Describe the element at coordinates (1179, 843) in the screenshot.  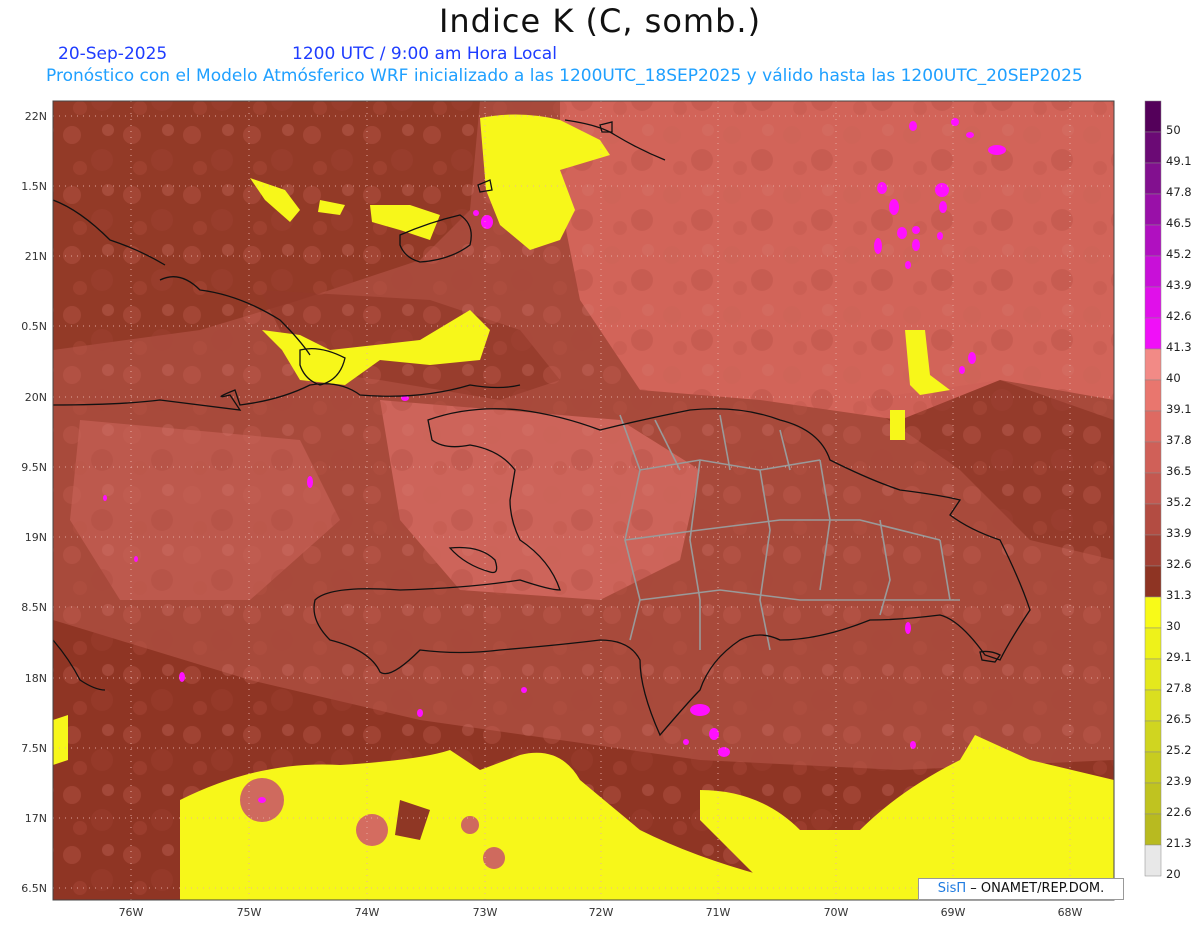
I see `colorbar-label: 21.3` at that location.